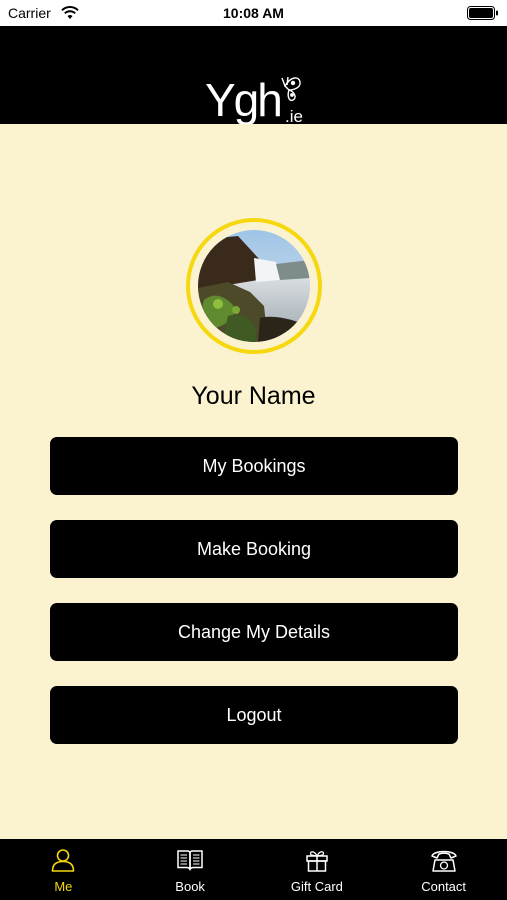 This screenshot has width=507, height=900. Describe the element at coordinates (253, 396) in the screenshot. I see `user-name: Your Name` at that location.